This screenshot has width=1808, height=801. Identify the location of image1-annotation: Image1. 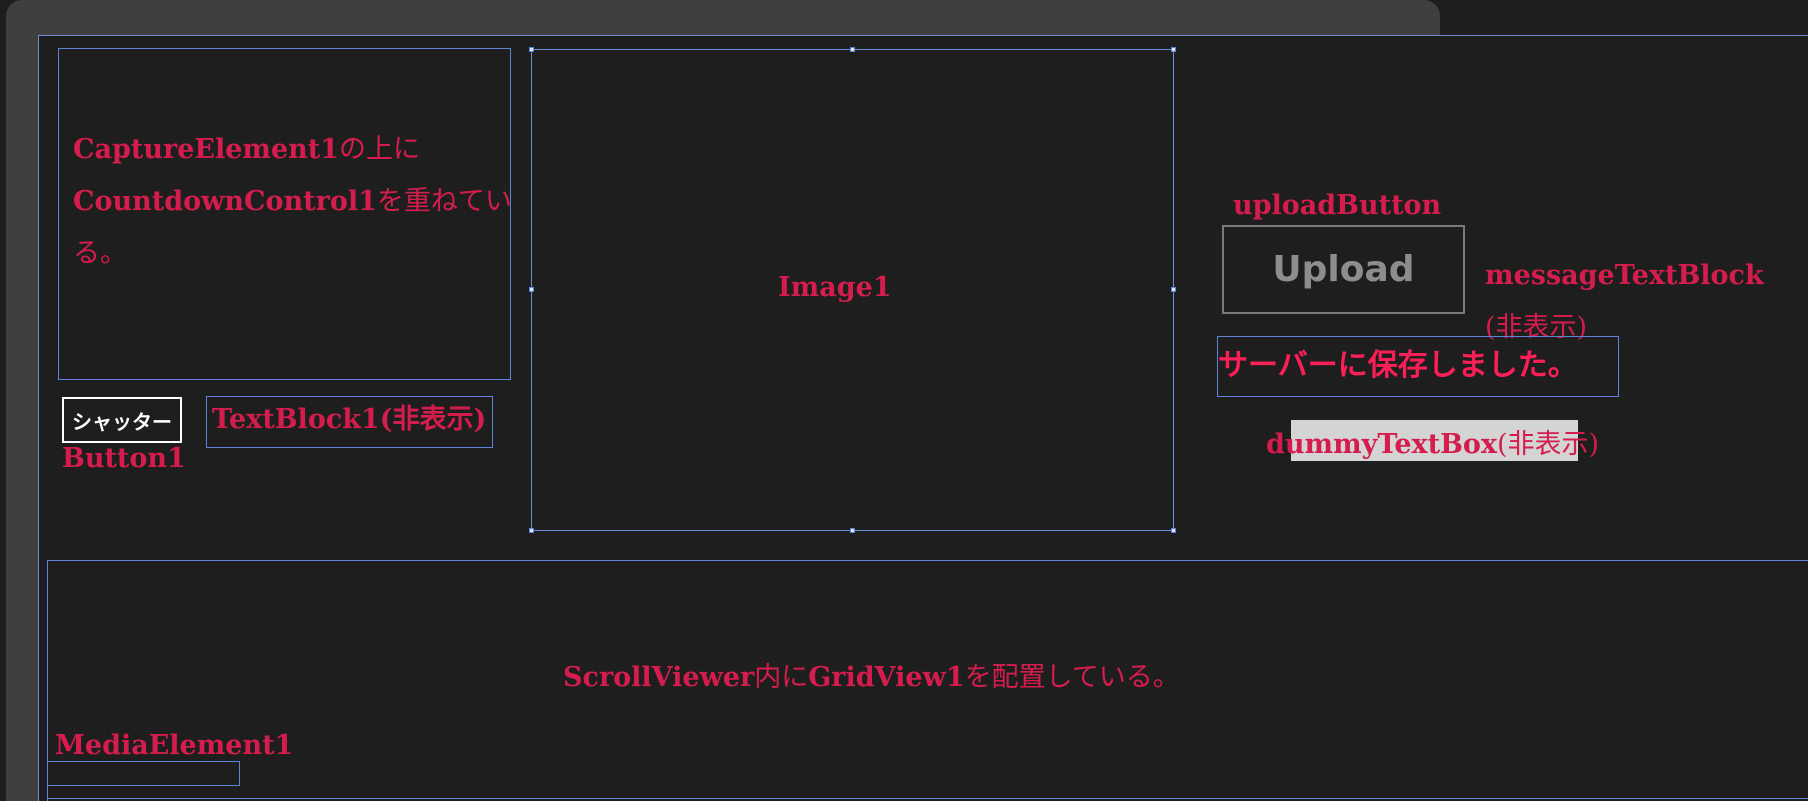
(835, 287).